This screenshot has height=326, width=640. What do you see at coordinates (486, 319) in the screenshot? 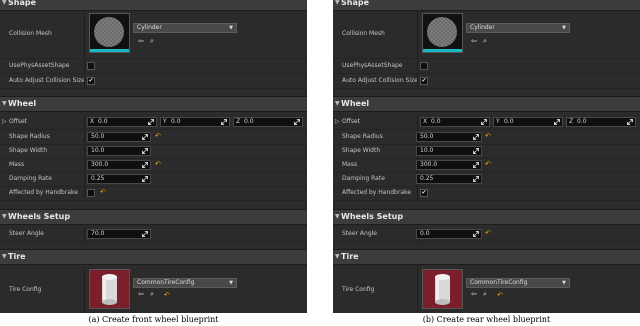
I see `caption-rear: (b) Create rear wheel blueprint` at bounding box center [486, 319].